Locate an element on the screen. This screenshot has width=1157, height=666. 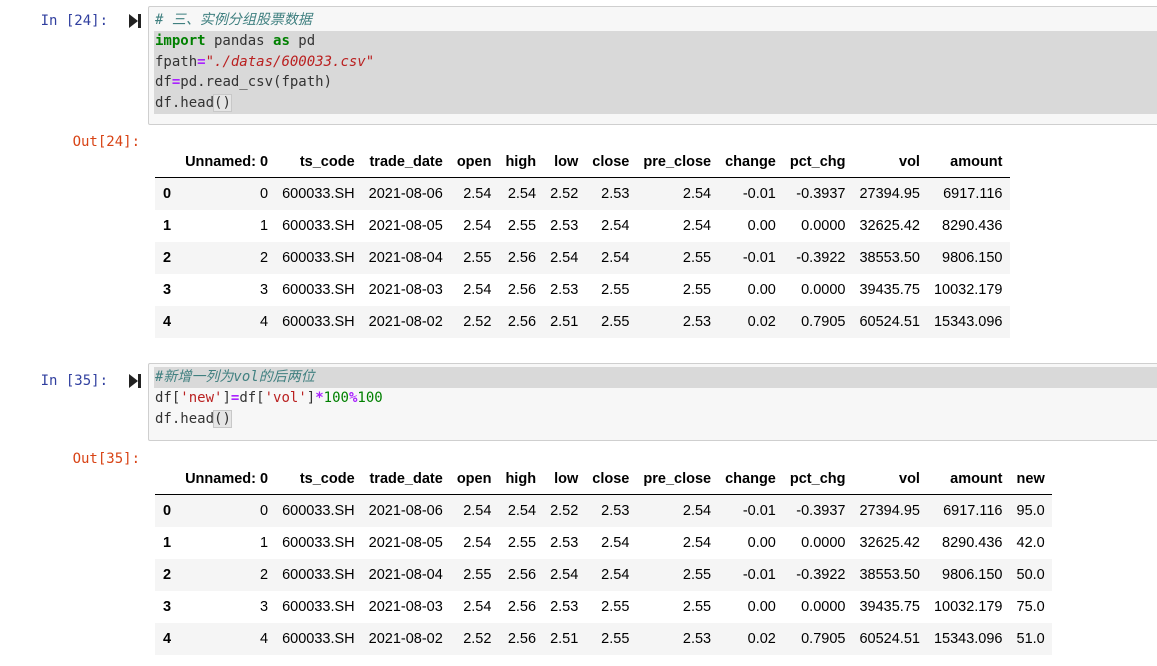
code-keyword: as is located at coordinates (281, 40).